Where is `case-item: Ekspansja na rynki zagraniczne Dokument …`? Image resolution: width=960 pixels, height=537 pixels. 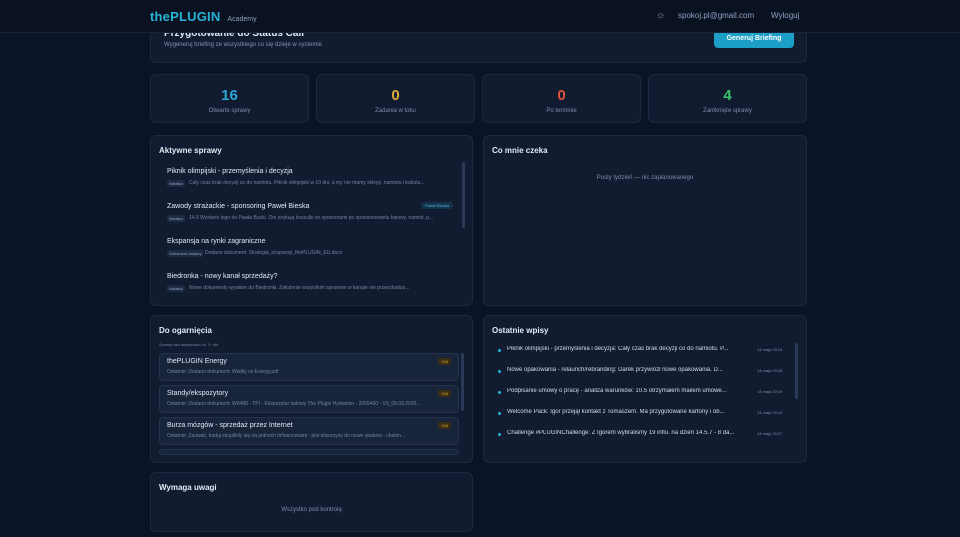 case-item: Ekspansja na rynki zagraniczne Dokument … is located at coordinates (310, 250).